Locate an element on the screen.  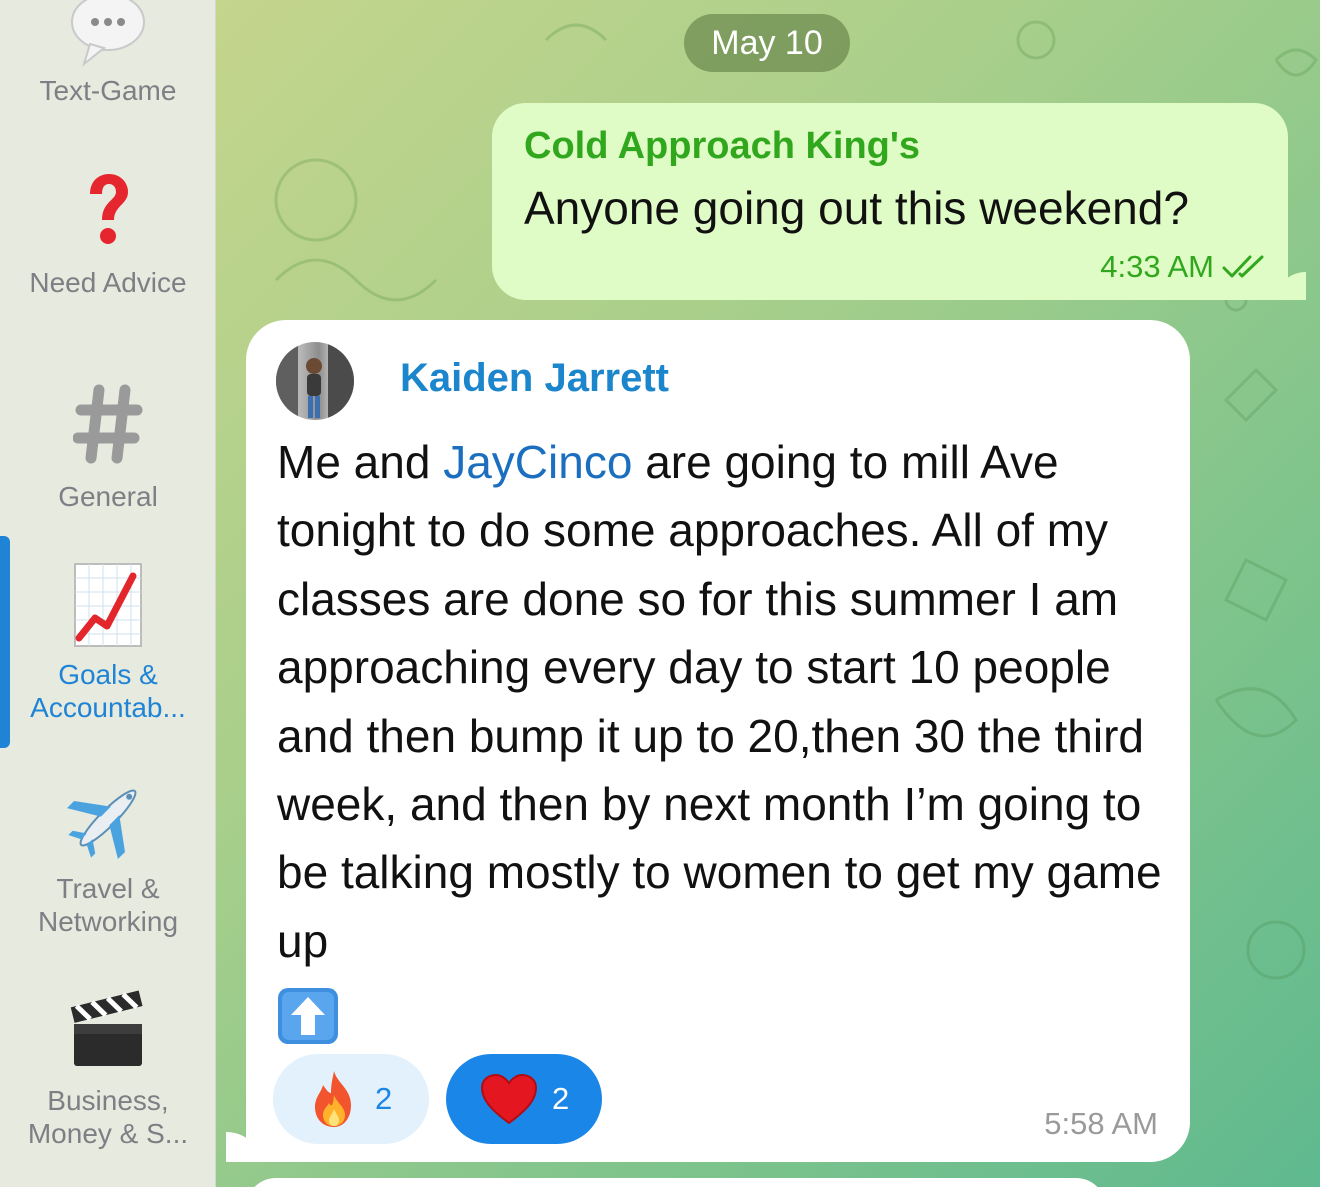
sender-name: Cold Approach King's is located at coordinates (722, 146).